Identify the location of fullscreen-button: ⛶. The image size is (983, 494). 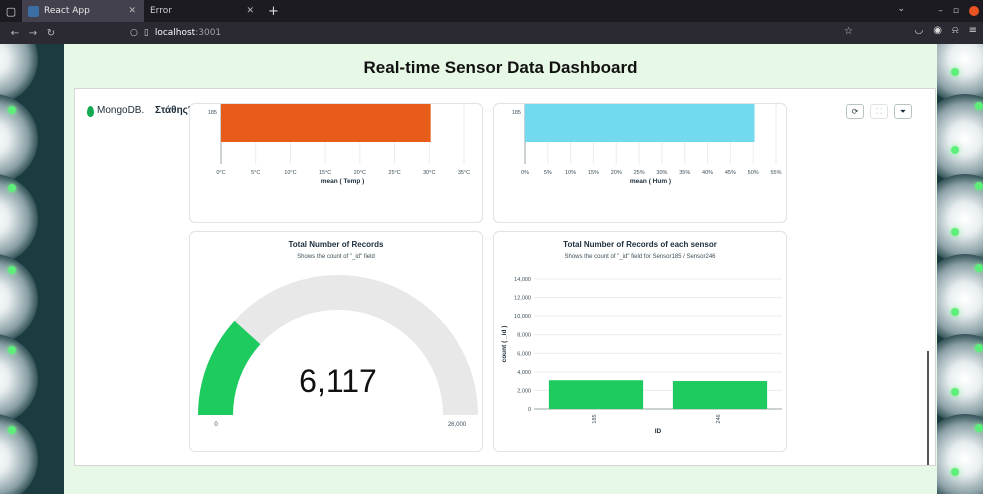
(879, 111).